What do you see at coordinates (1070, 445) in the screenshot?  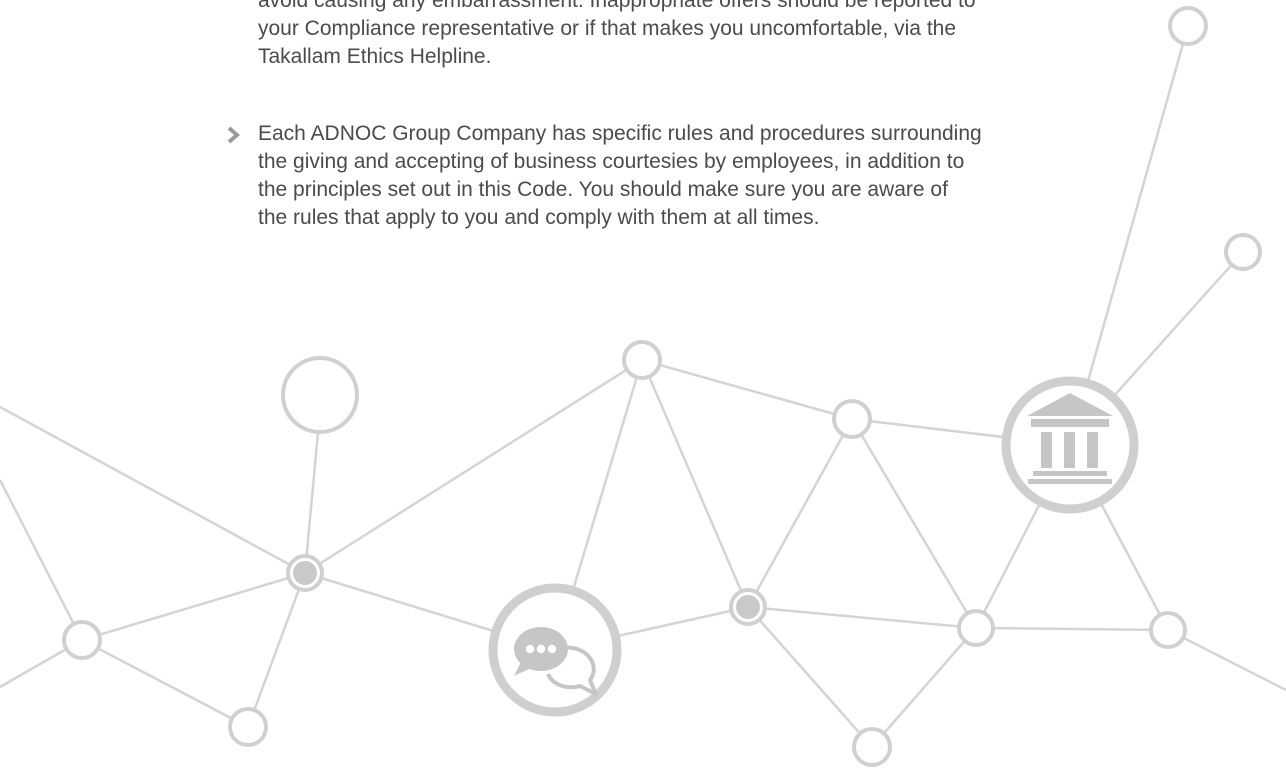 I see `bank-building-icon` at bounding box center [1070, 445].